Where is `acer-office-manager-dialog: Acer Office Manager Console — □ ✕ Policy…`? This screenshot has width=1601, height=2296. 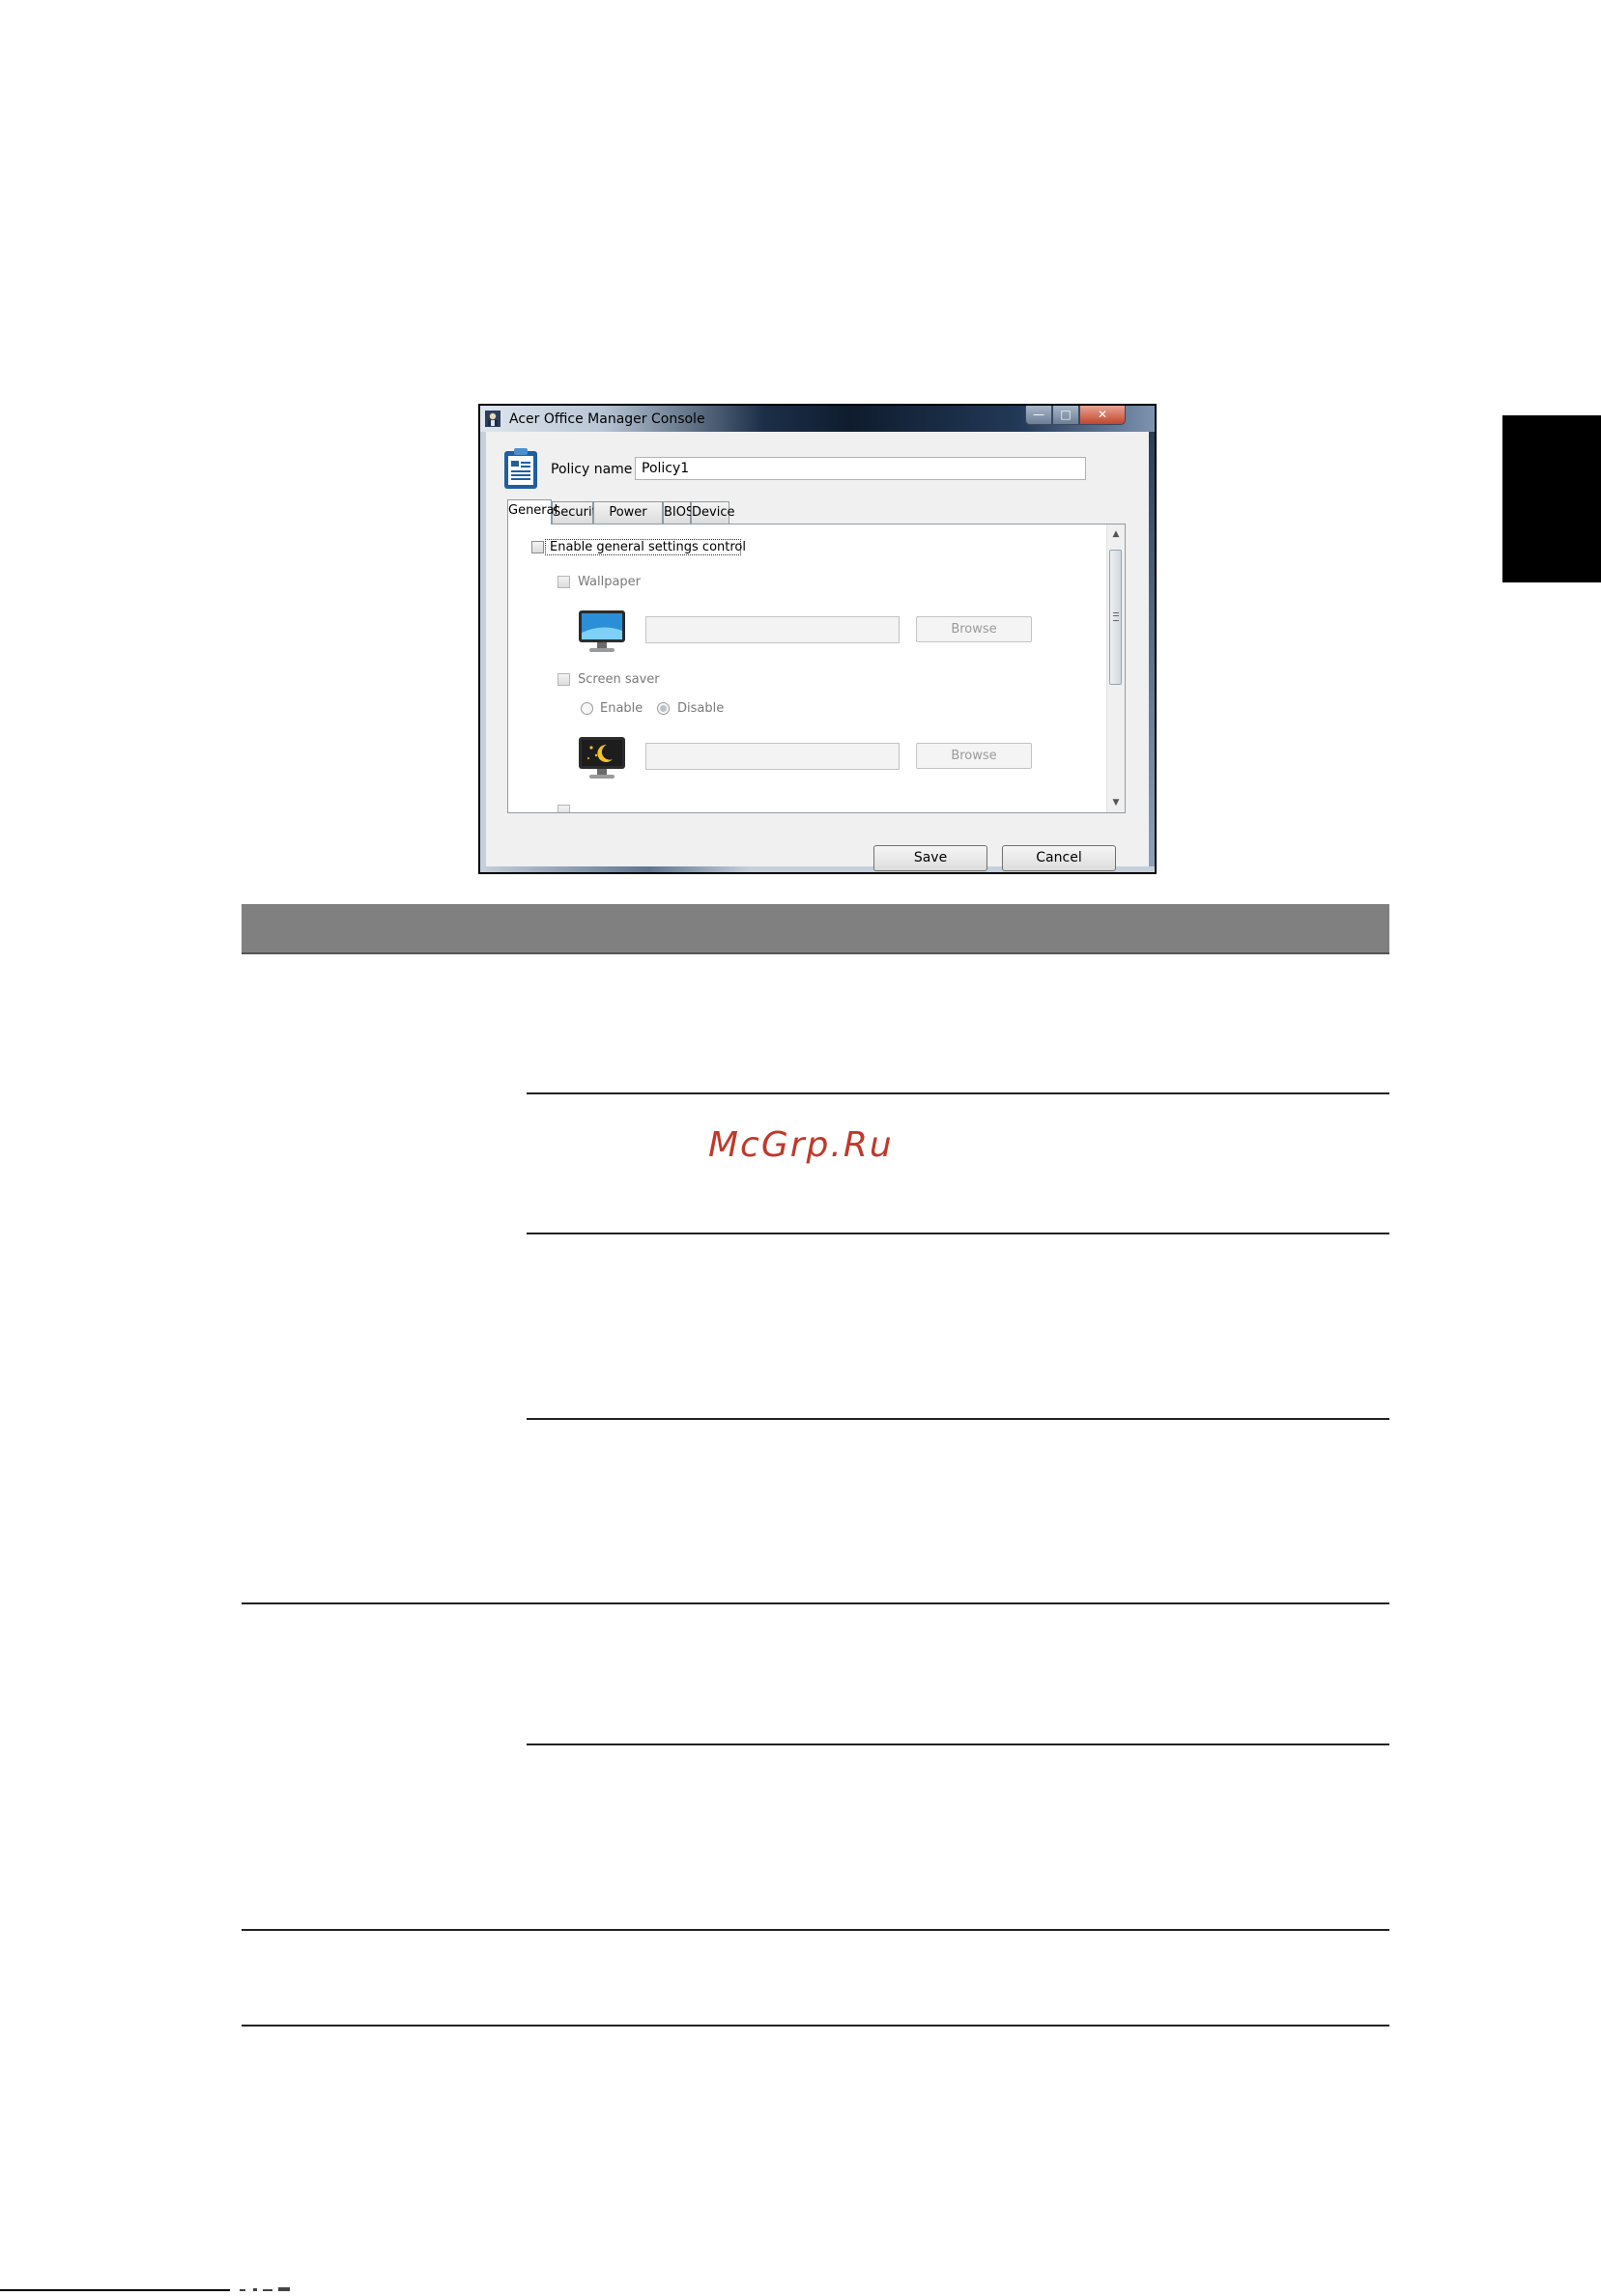 acer-office-manager-dialog: Acer Office Manager Console — □ ✕ Policy… is located at coordinates (817, 639).